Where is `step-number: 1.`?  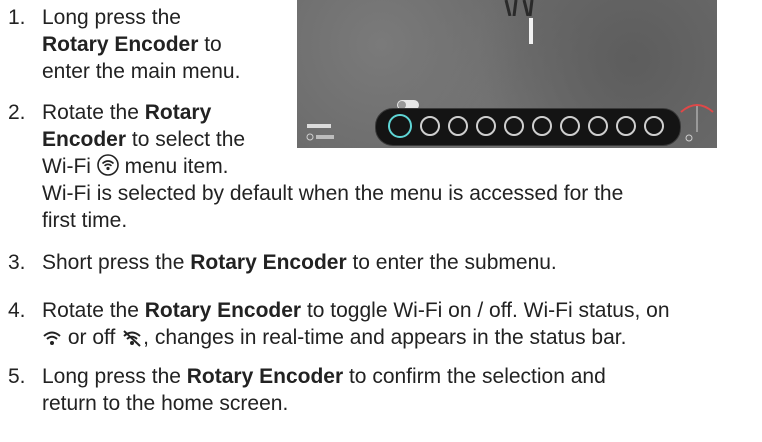
step-number: 1. is located at coordinates (17, 17).